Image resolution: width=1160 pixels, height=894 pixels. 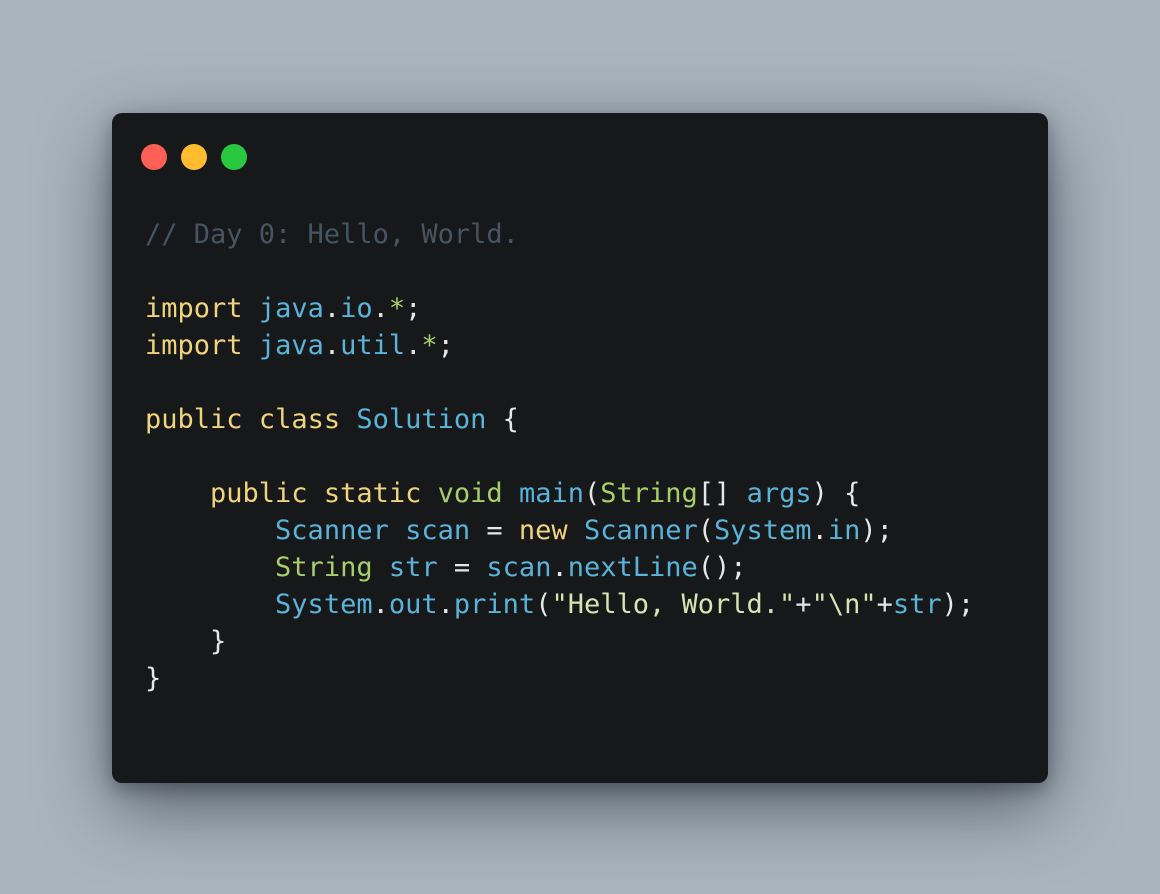 I want to click on code-token-text: ();, so click(x=722, y=567).